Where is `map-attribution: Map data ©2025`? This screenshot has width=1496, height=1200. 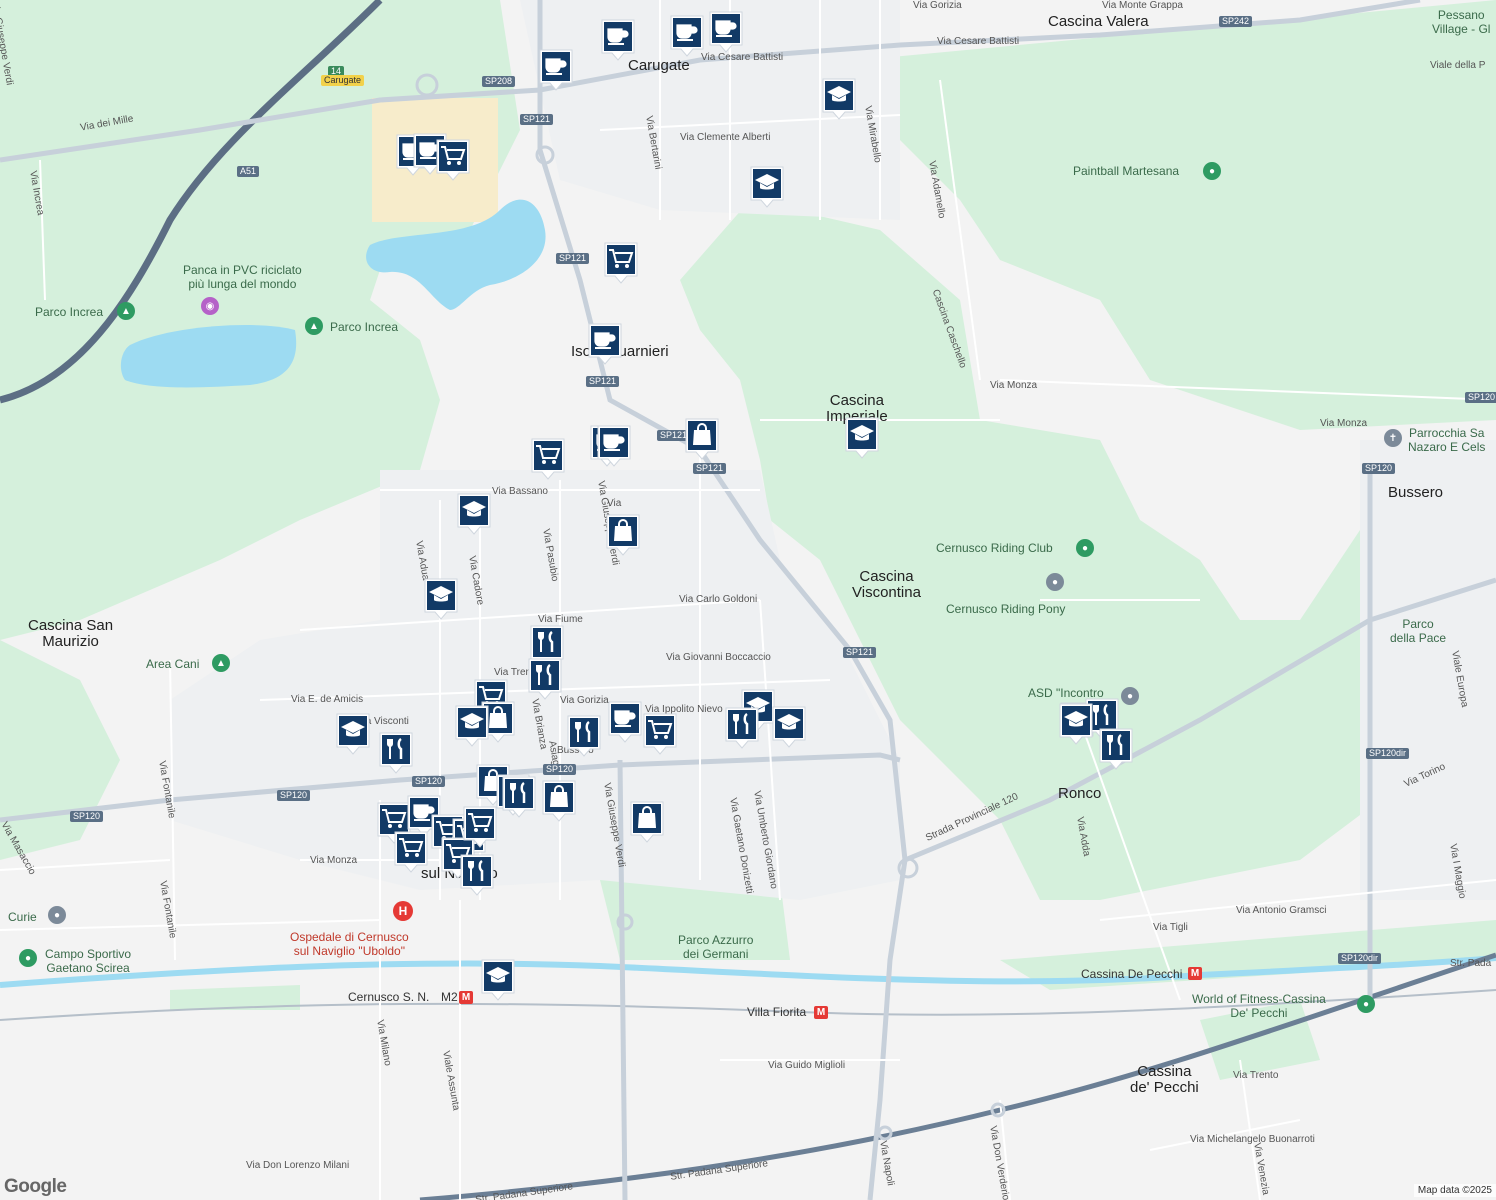
map-attribution: Map data ©2025 is located at coordinates (1454, 1190).